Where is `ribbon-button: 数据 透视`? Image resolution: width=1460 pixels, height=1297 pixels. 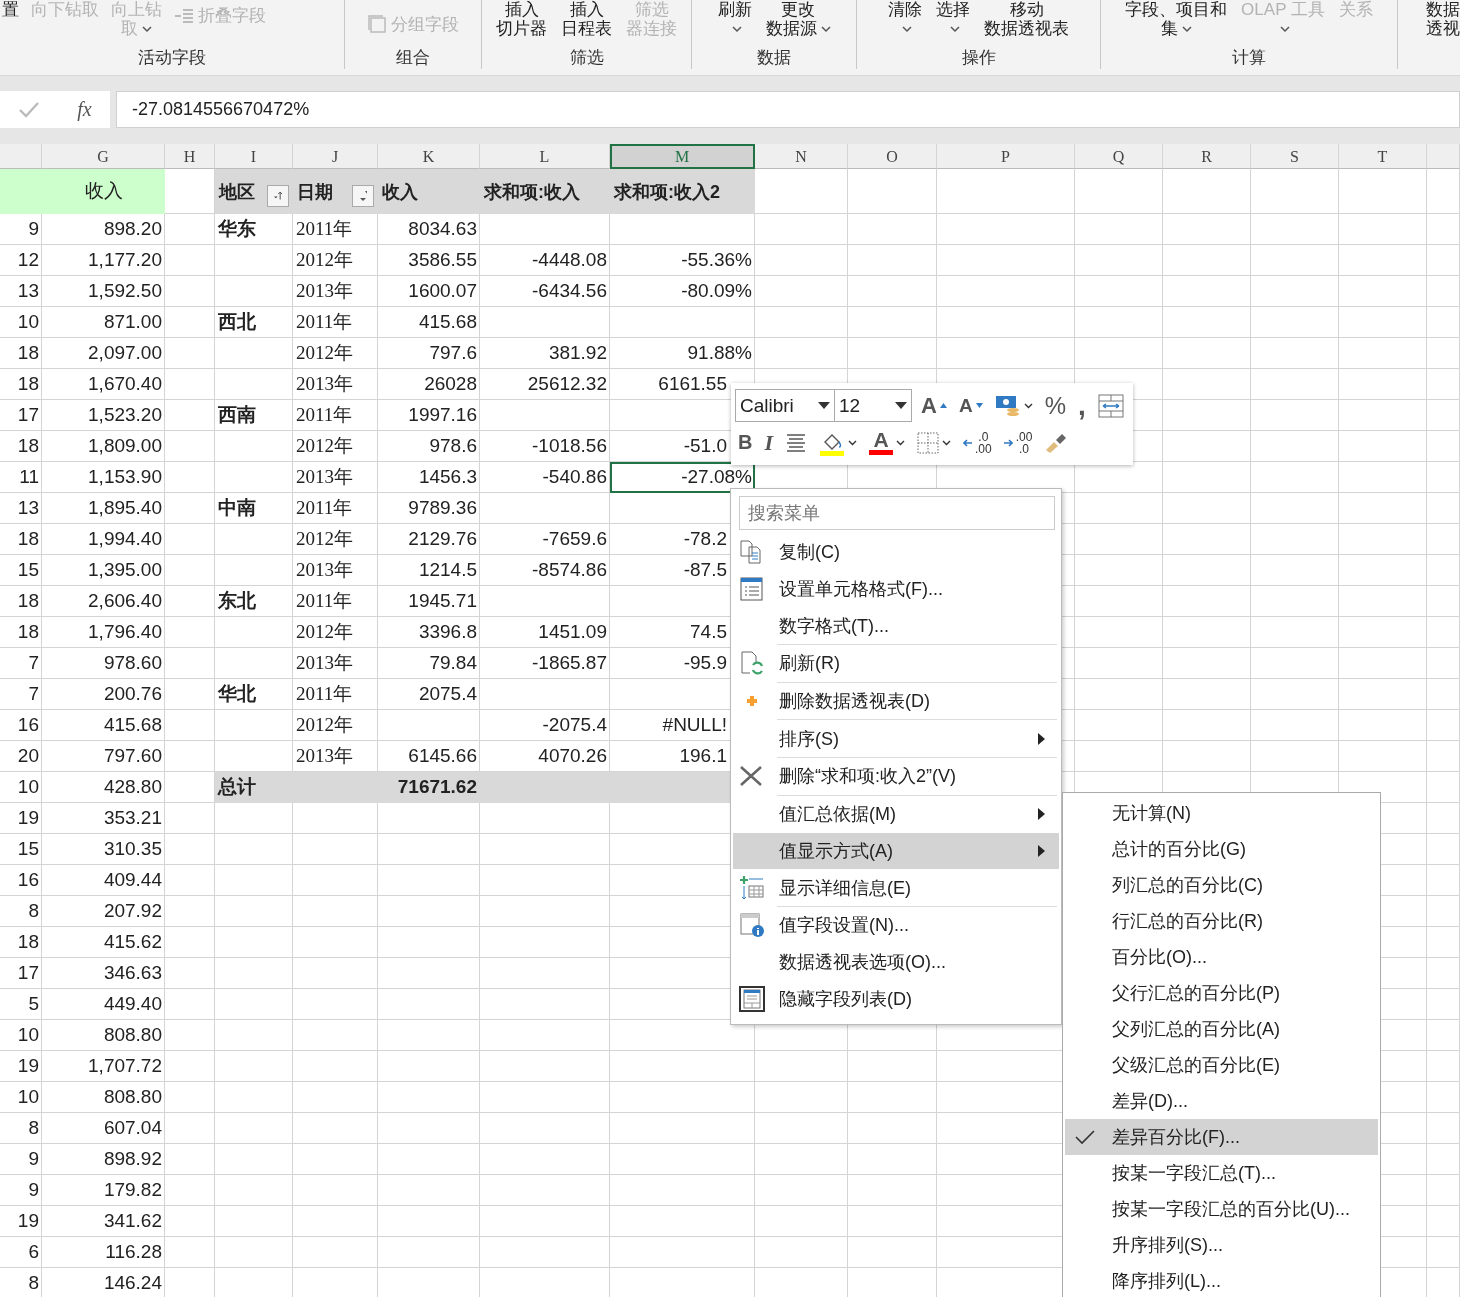 ribbon-button: 数据 透视 is located at coordinates (1443, 19).